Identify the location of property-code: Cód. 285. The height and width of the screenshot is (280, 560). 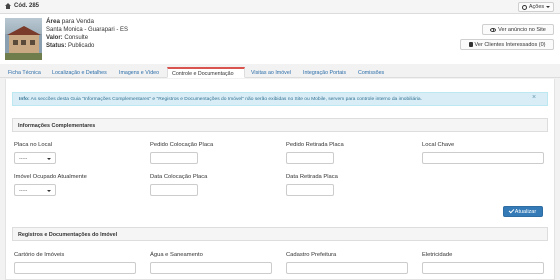
(22, 6).